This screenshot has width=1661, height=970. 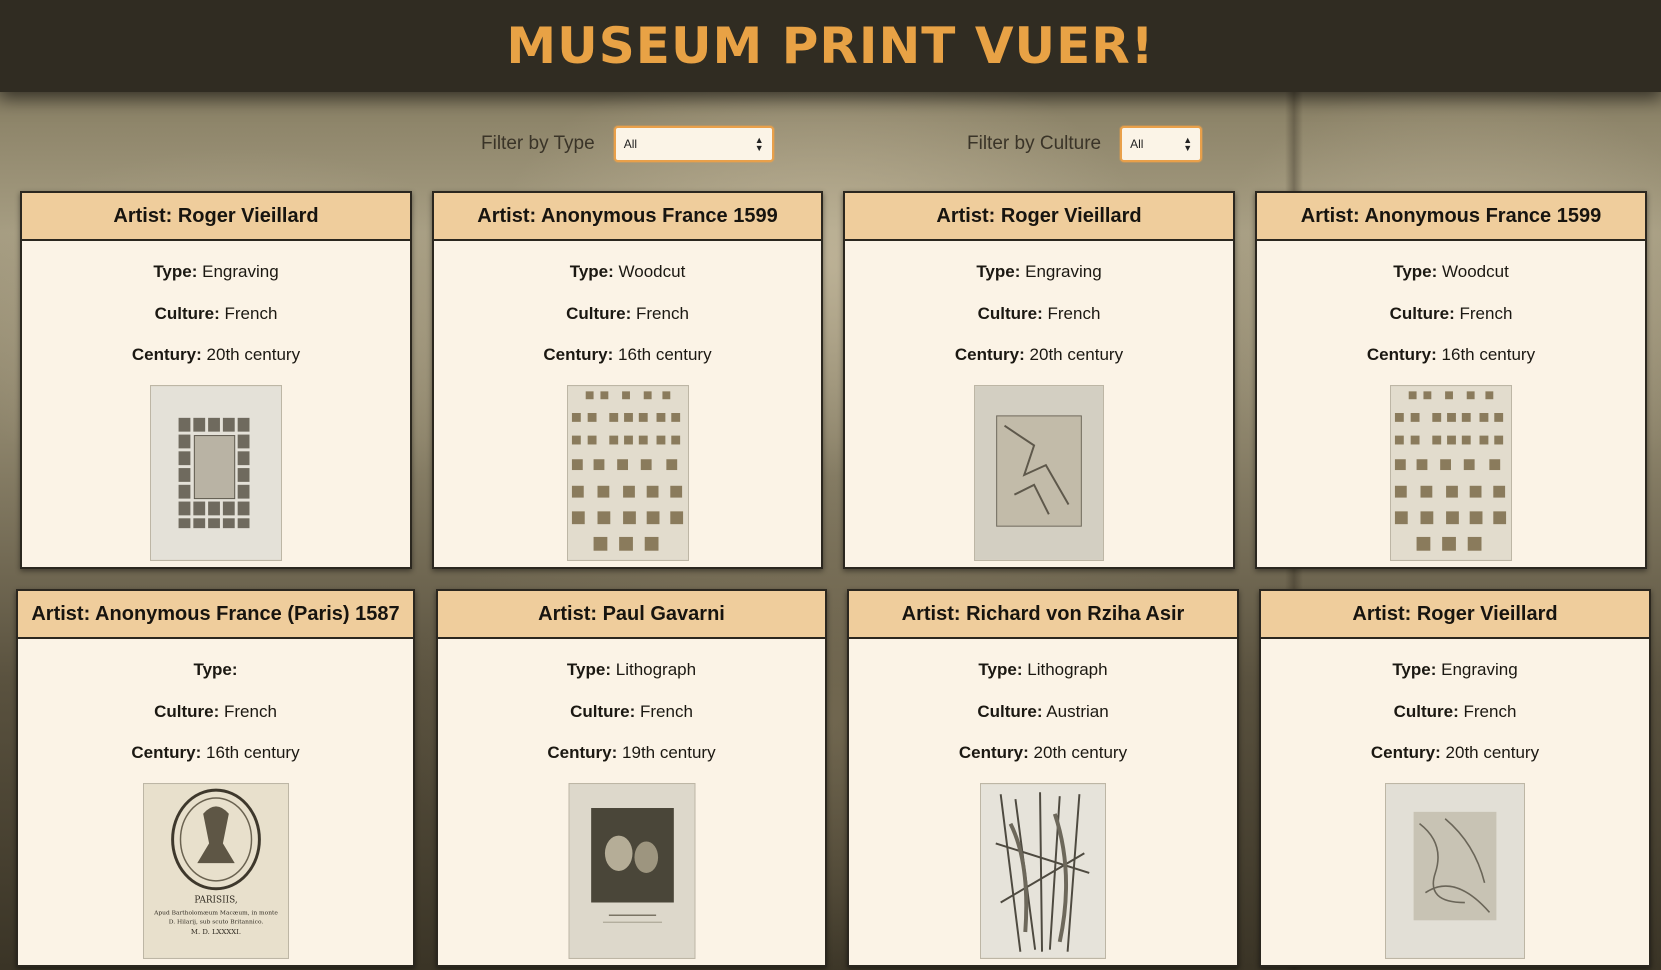 I want to click on abstract-engraving-icon, so click(x=1455, y=871).